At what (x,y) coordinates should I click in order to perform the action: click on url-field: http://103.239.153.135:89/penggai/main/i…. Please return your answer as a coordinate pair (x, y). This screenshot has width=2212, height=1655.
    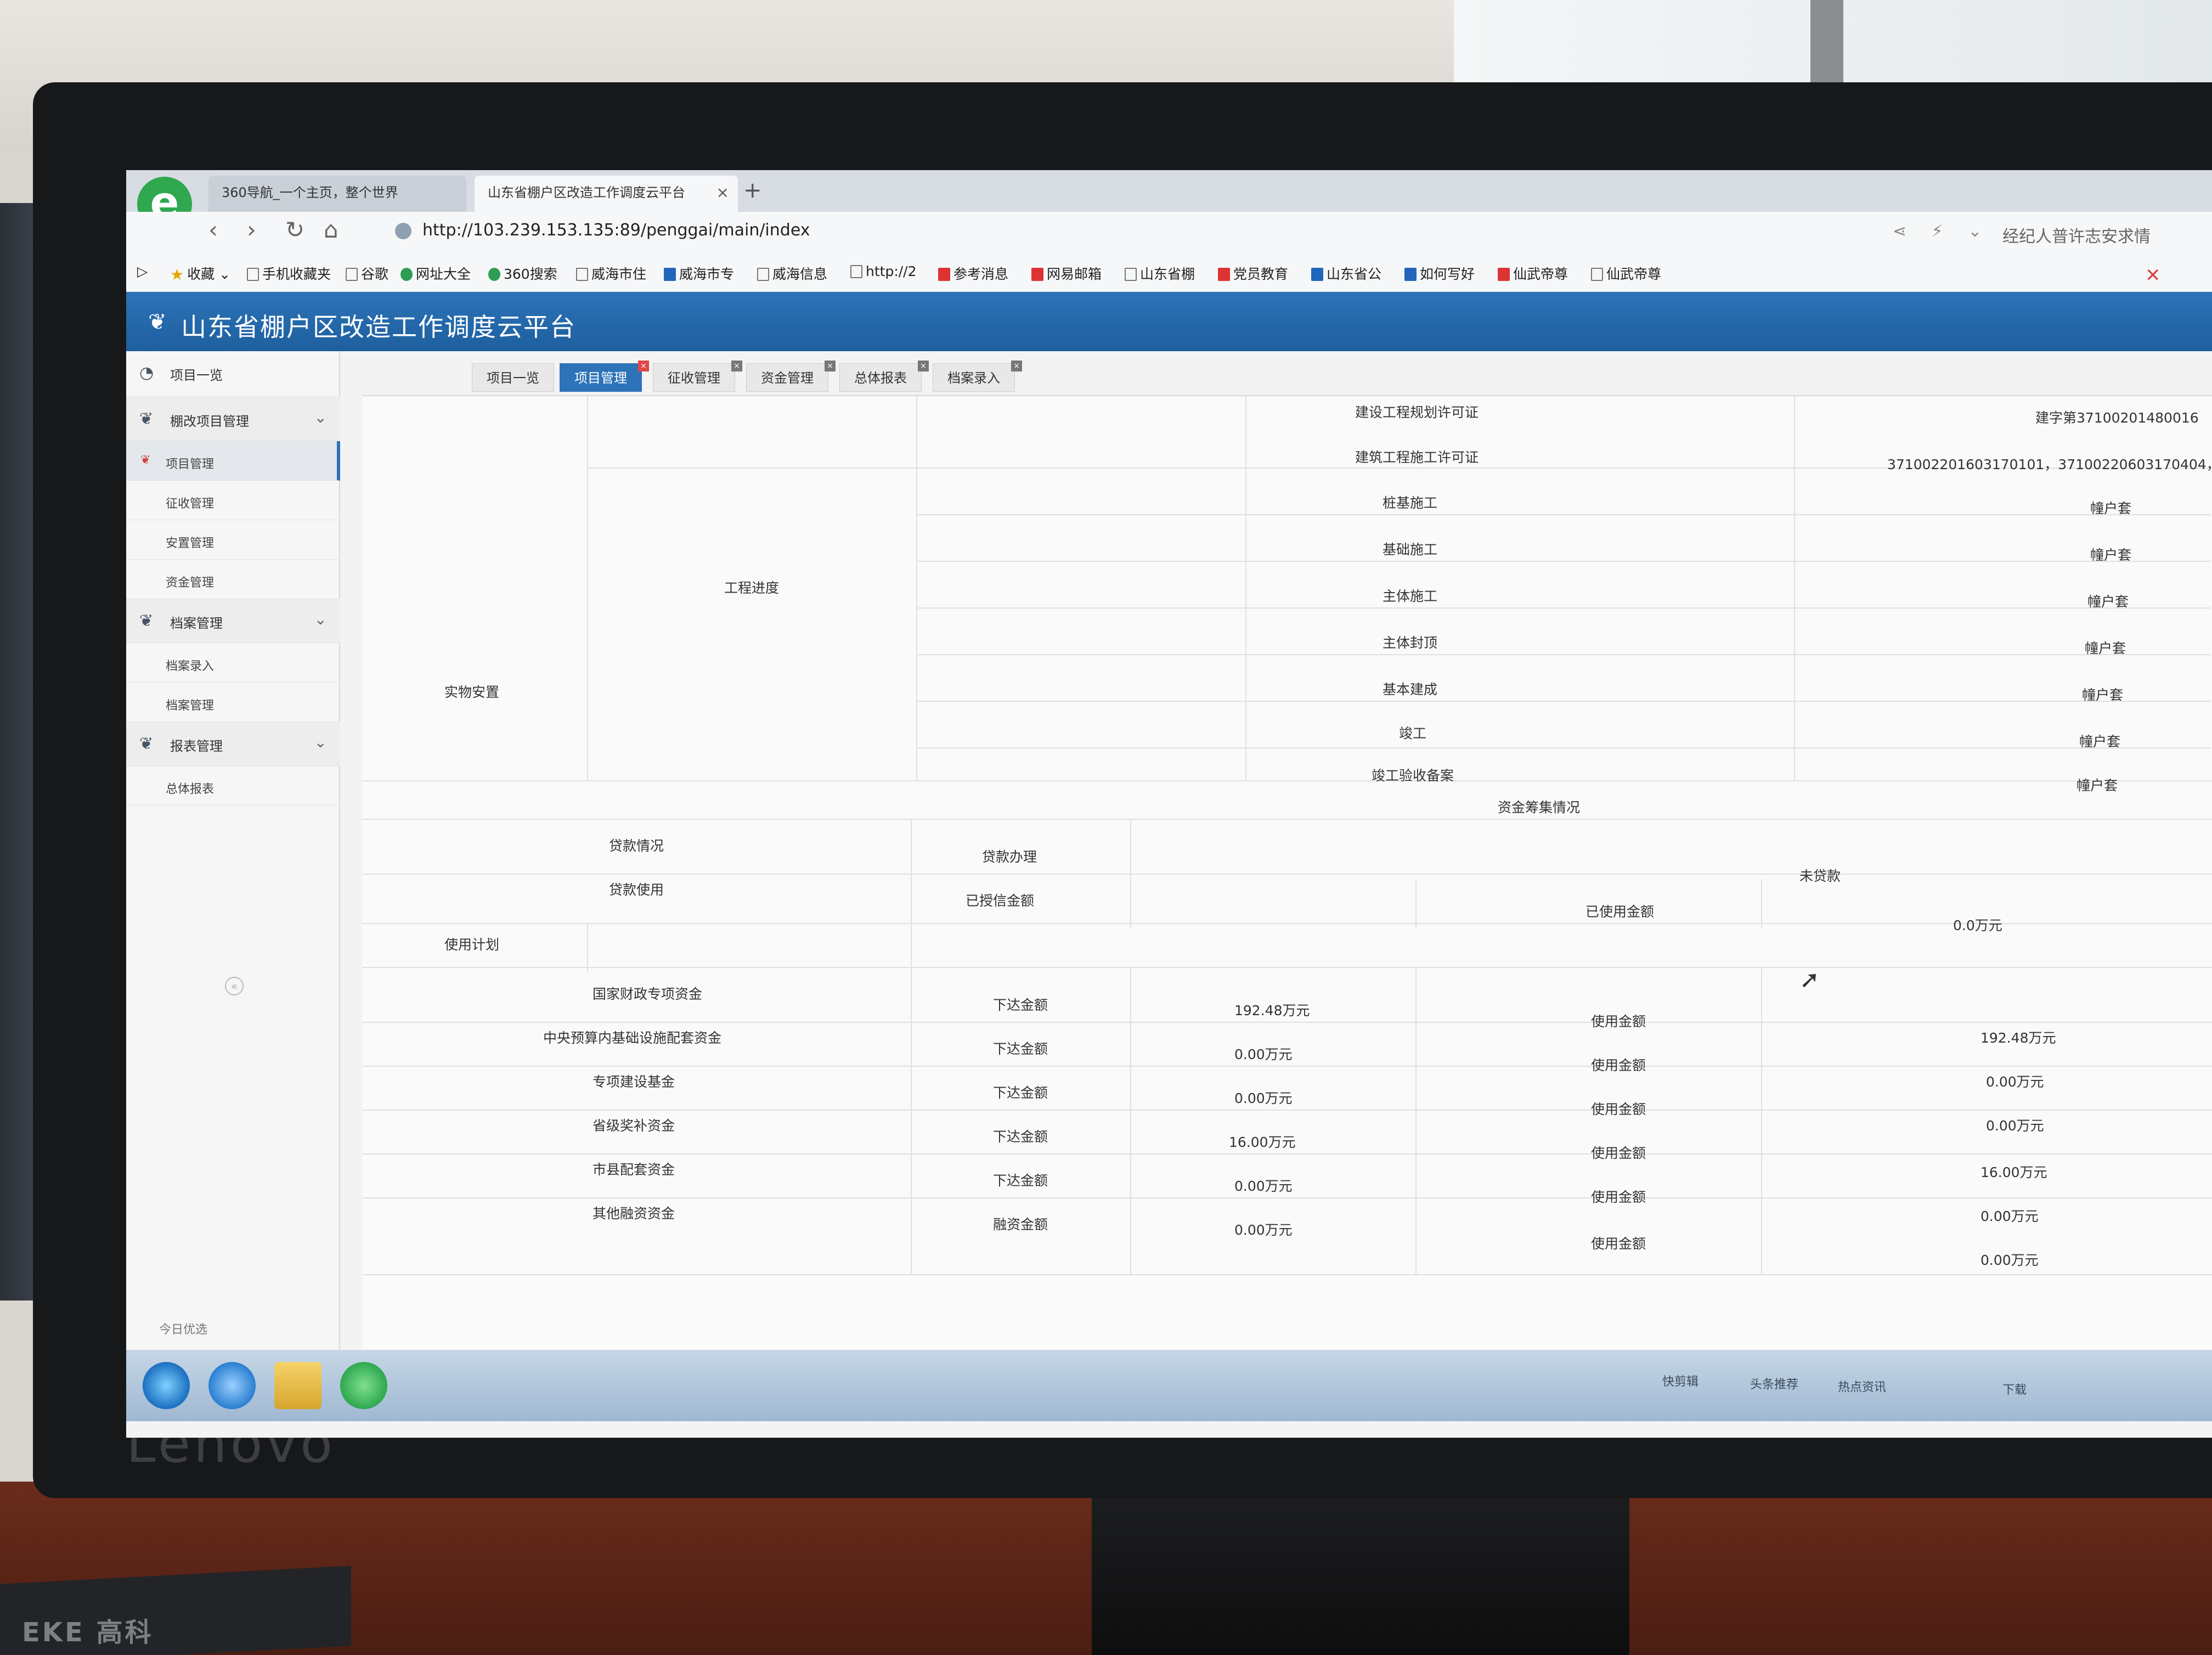
    Looking at the image, I should click on (616, 230).